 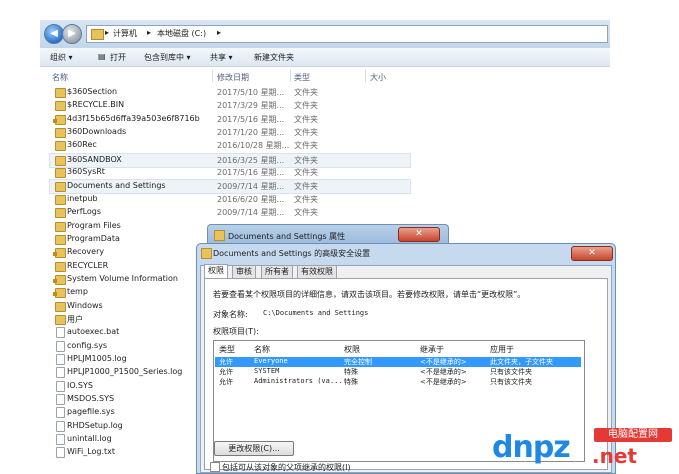 What do you see at coordinates (352, 349) in the screenshot?
I see `table-header-permission: 权限` at bounding box center [352, 349].